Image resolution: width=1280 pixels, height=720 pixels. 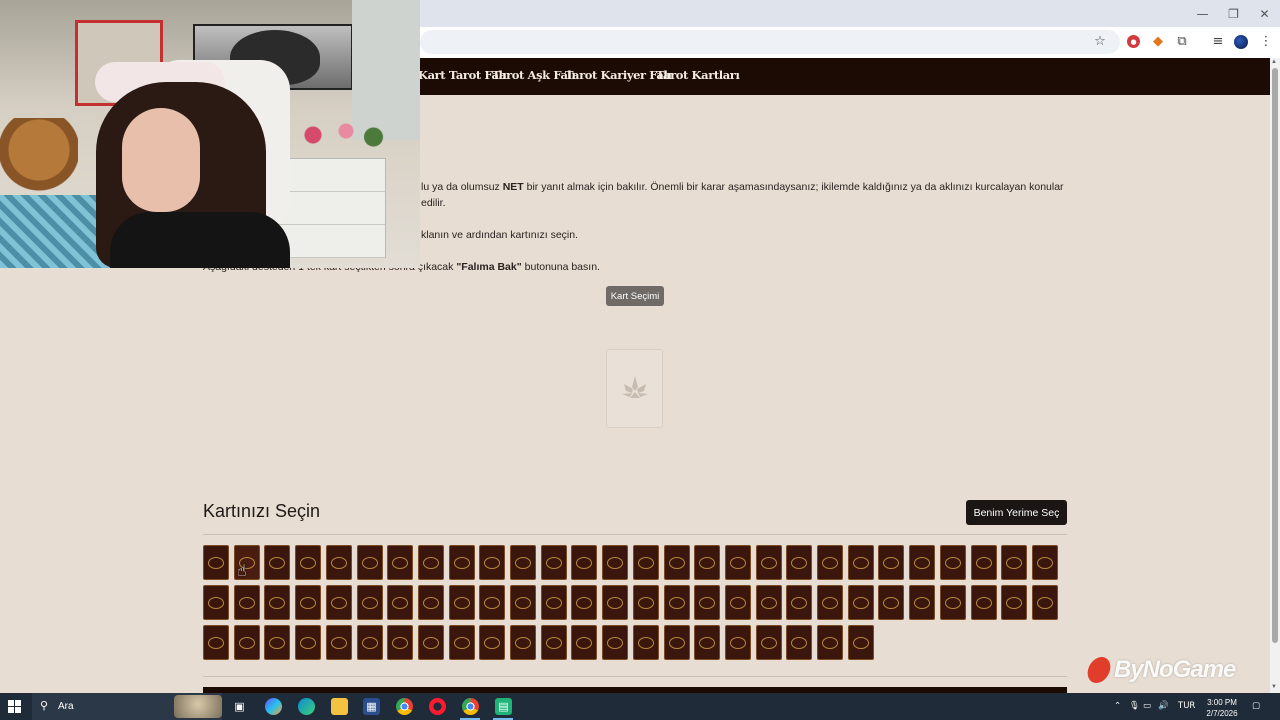 What do you see at coordinates (1147, 706) in the screenshot?
I see `network-icon: ▭` at bounding box center [1147, 706].